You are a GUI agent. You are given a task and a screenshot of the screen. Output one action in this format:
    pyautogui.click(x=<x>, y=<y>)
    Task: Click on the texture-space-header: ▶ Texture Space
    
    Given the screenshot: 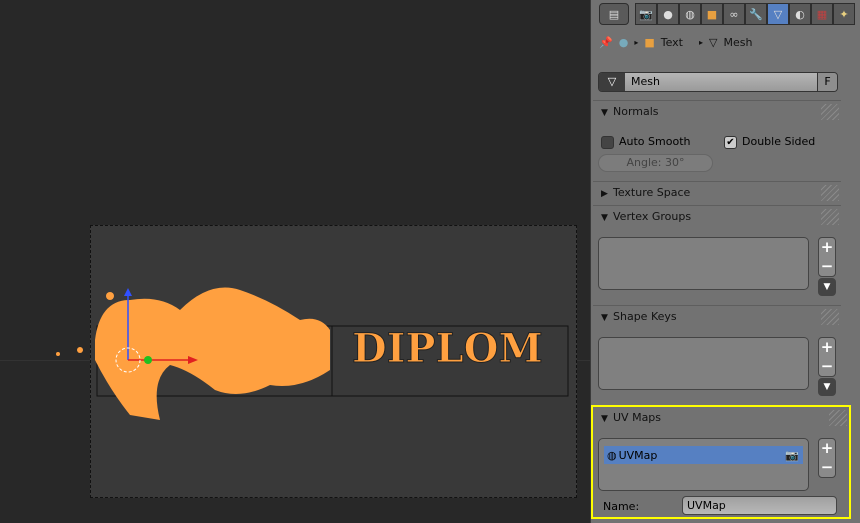 What is the action you would take?
    pyautogui.click(x=717, y=193)
    